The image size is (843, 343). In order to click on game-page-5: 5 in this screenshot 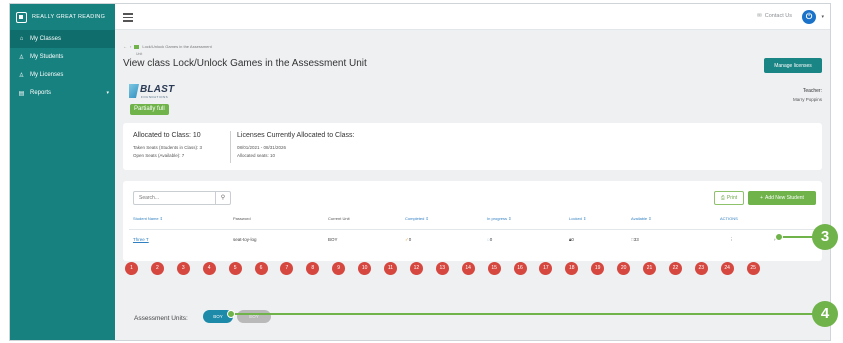, I will do `click(235, 268)`.